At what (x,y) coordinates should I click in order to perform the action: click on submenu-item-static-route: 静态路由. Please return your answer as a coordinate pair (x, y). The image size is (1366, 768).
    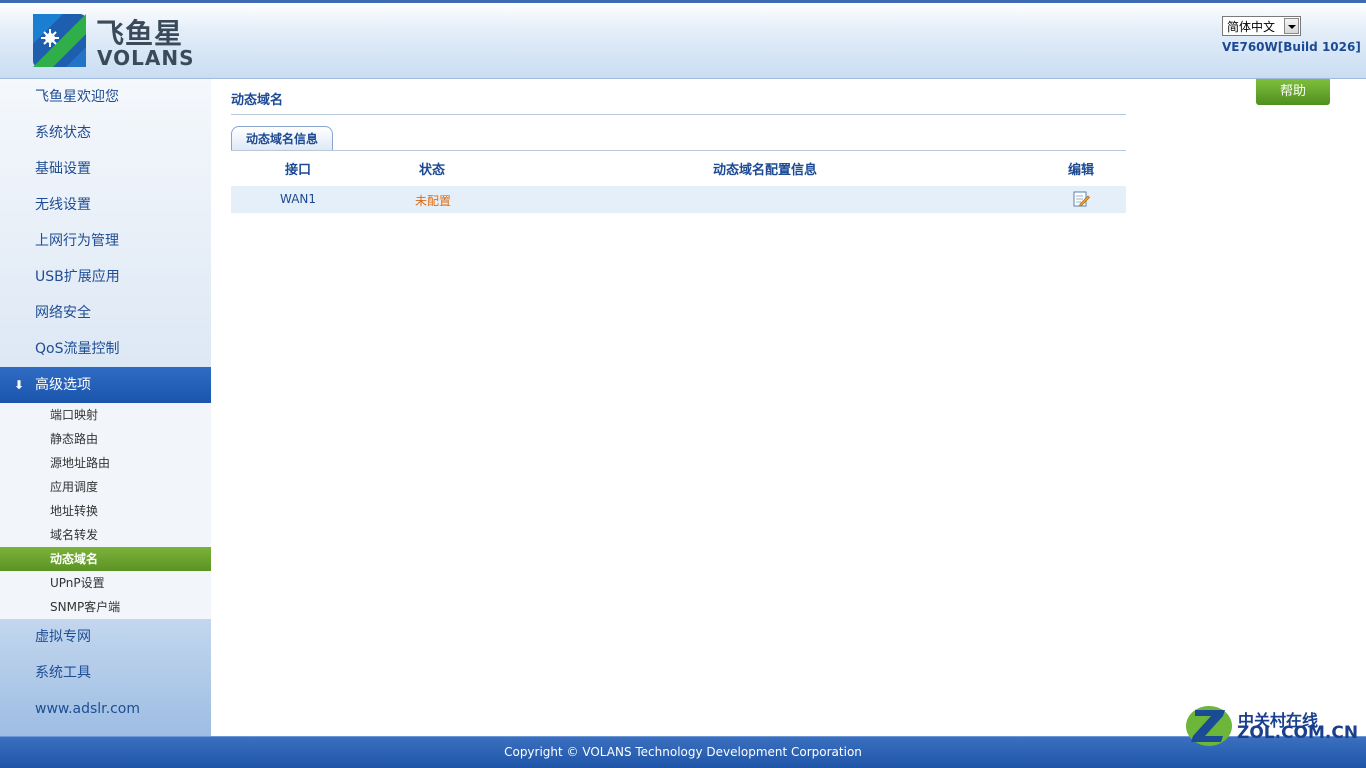
    Looking at the image, I should click on (105, 439).